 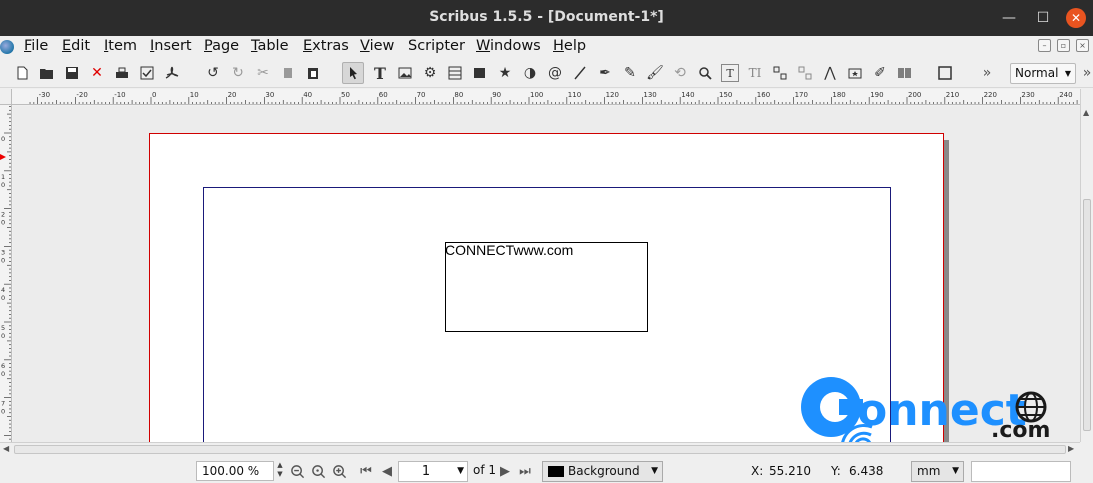 What do you see at coordinates (366, 471) in the screenshot?
I see `first-page-icon: ⏮` at bounding box center [366, 471].